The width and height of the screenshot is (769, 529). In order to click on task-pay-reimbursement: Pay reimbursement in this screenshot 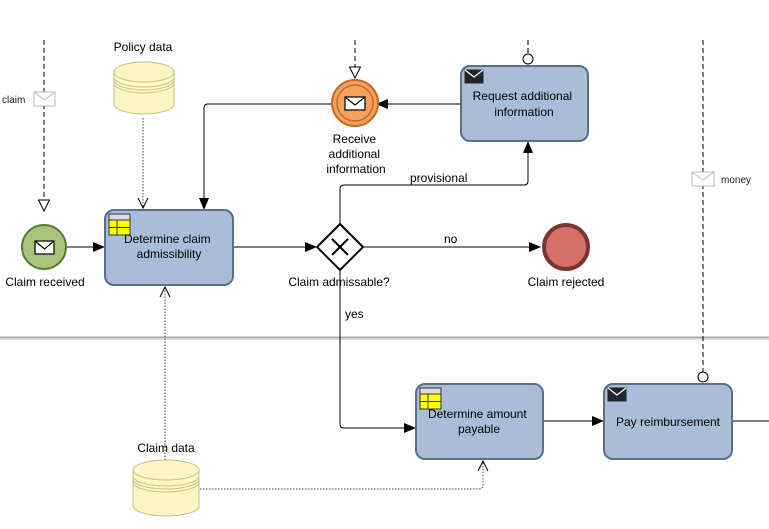, I will do `click(668, 421)`.